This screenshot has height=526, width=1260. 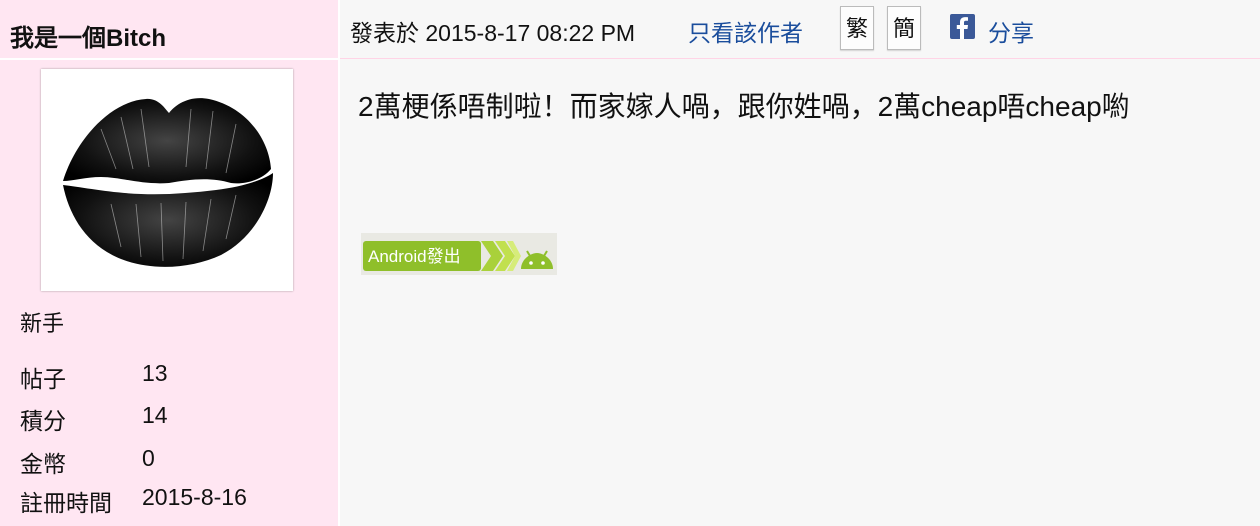 What do you see at coordinates (155, 415) in the screenshot?
I see `stat-value: 14` at bounding box center [155, 415].